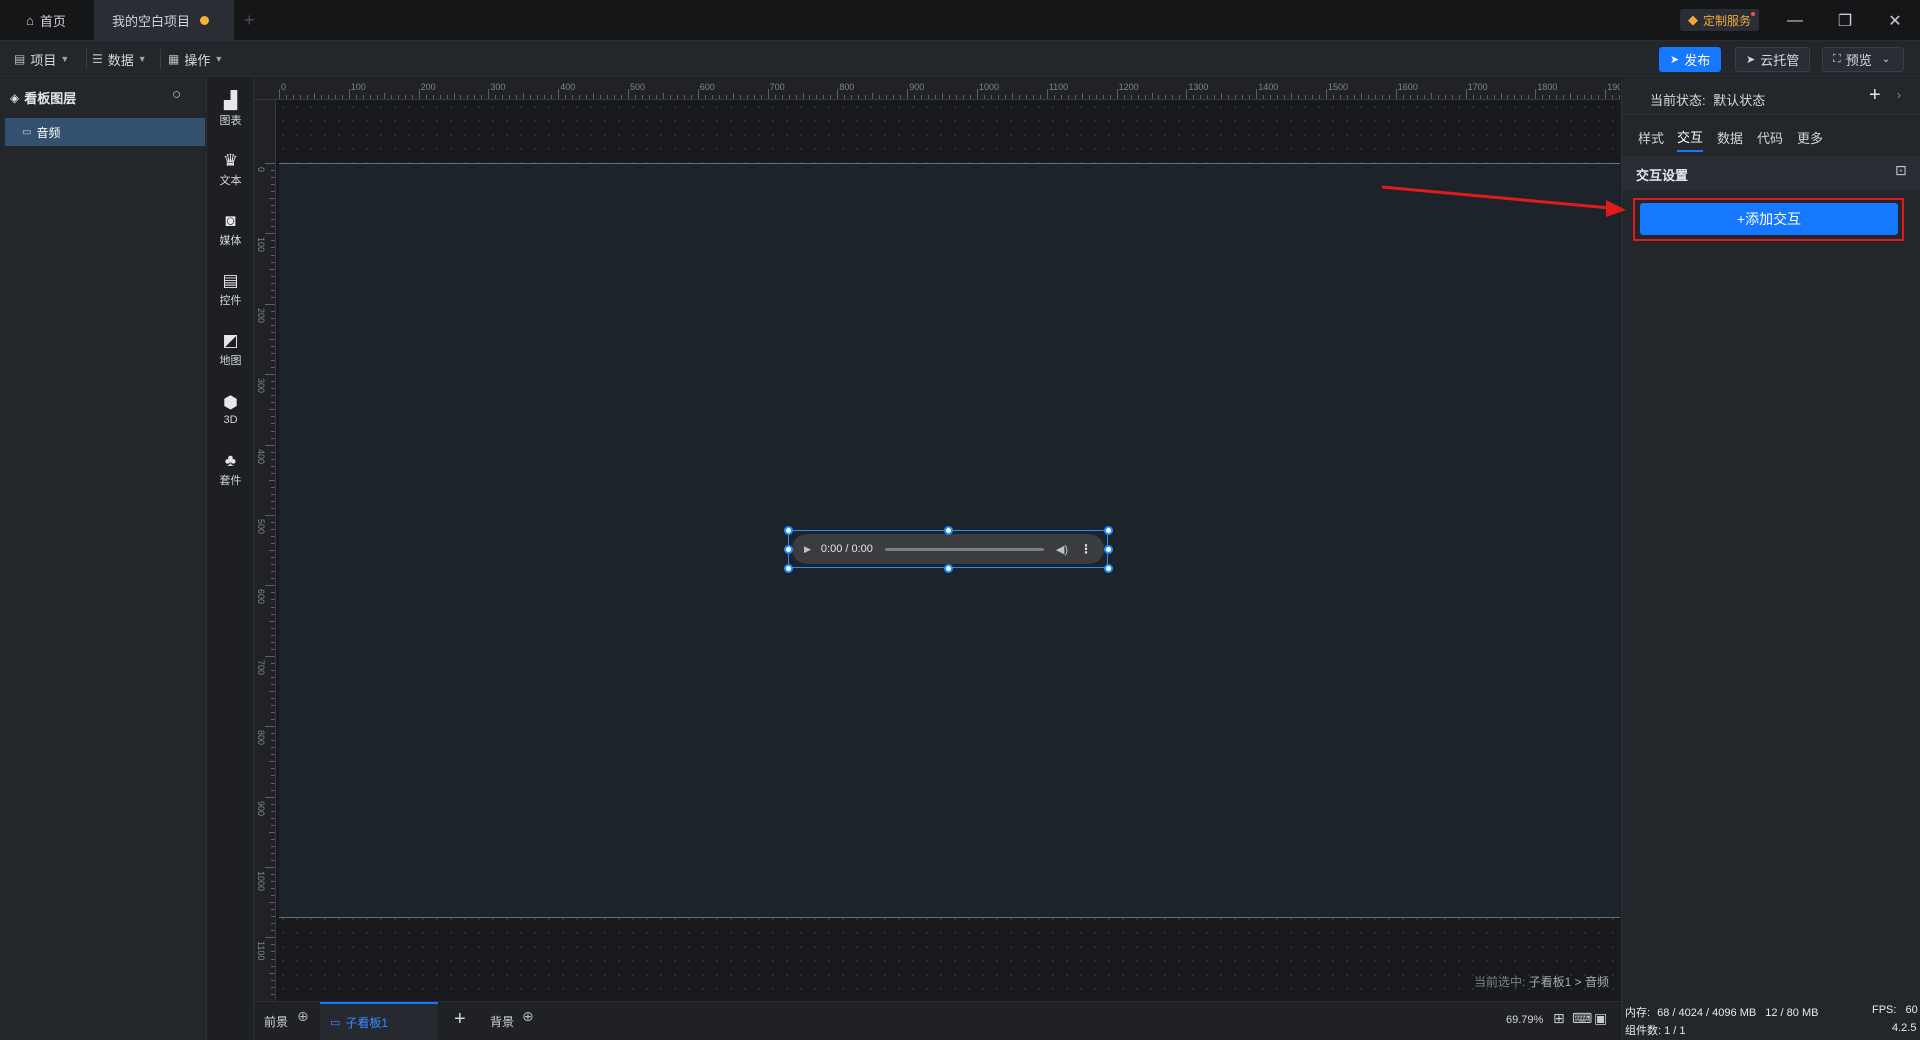 The height and width of the screenshot is (1040, 1920). Describe the element at coordinates (1651, 137) in the screenshot. I see `tab-style: 样式` at that location.